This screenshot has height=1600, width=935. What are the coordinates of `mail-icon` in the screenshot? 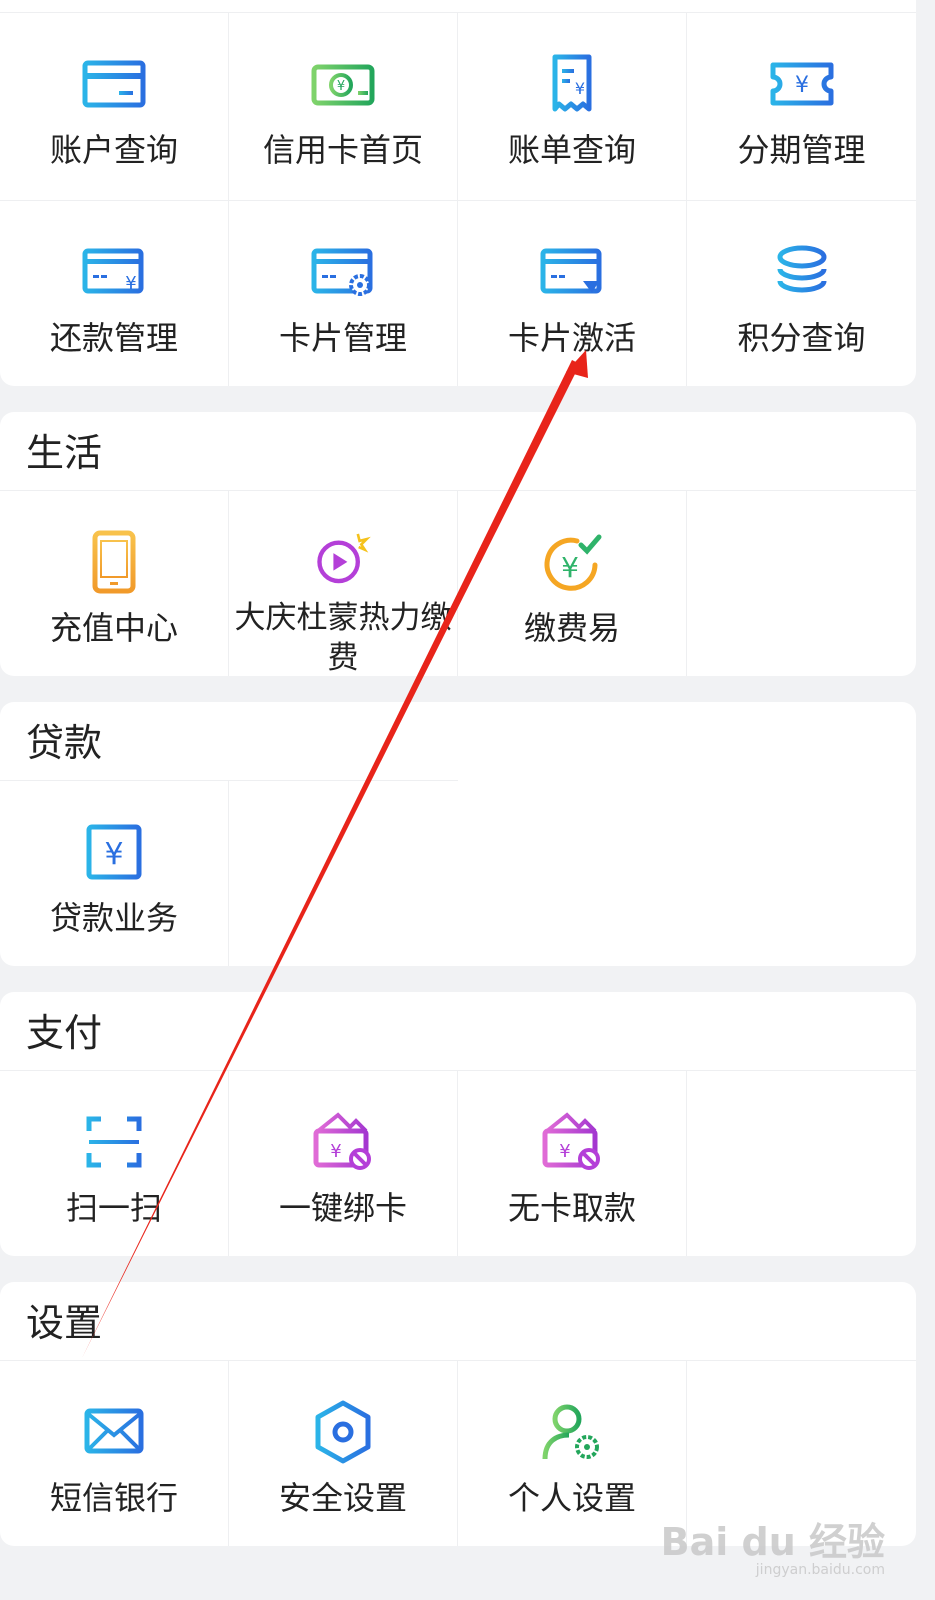 It's located at (114, 1431).